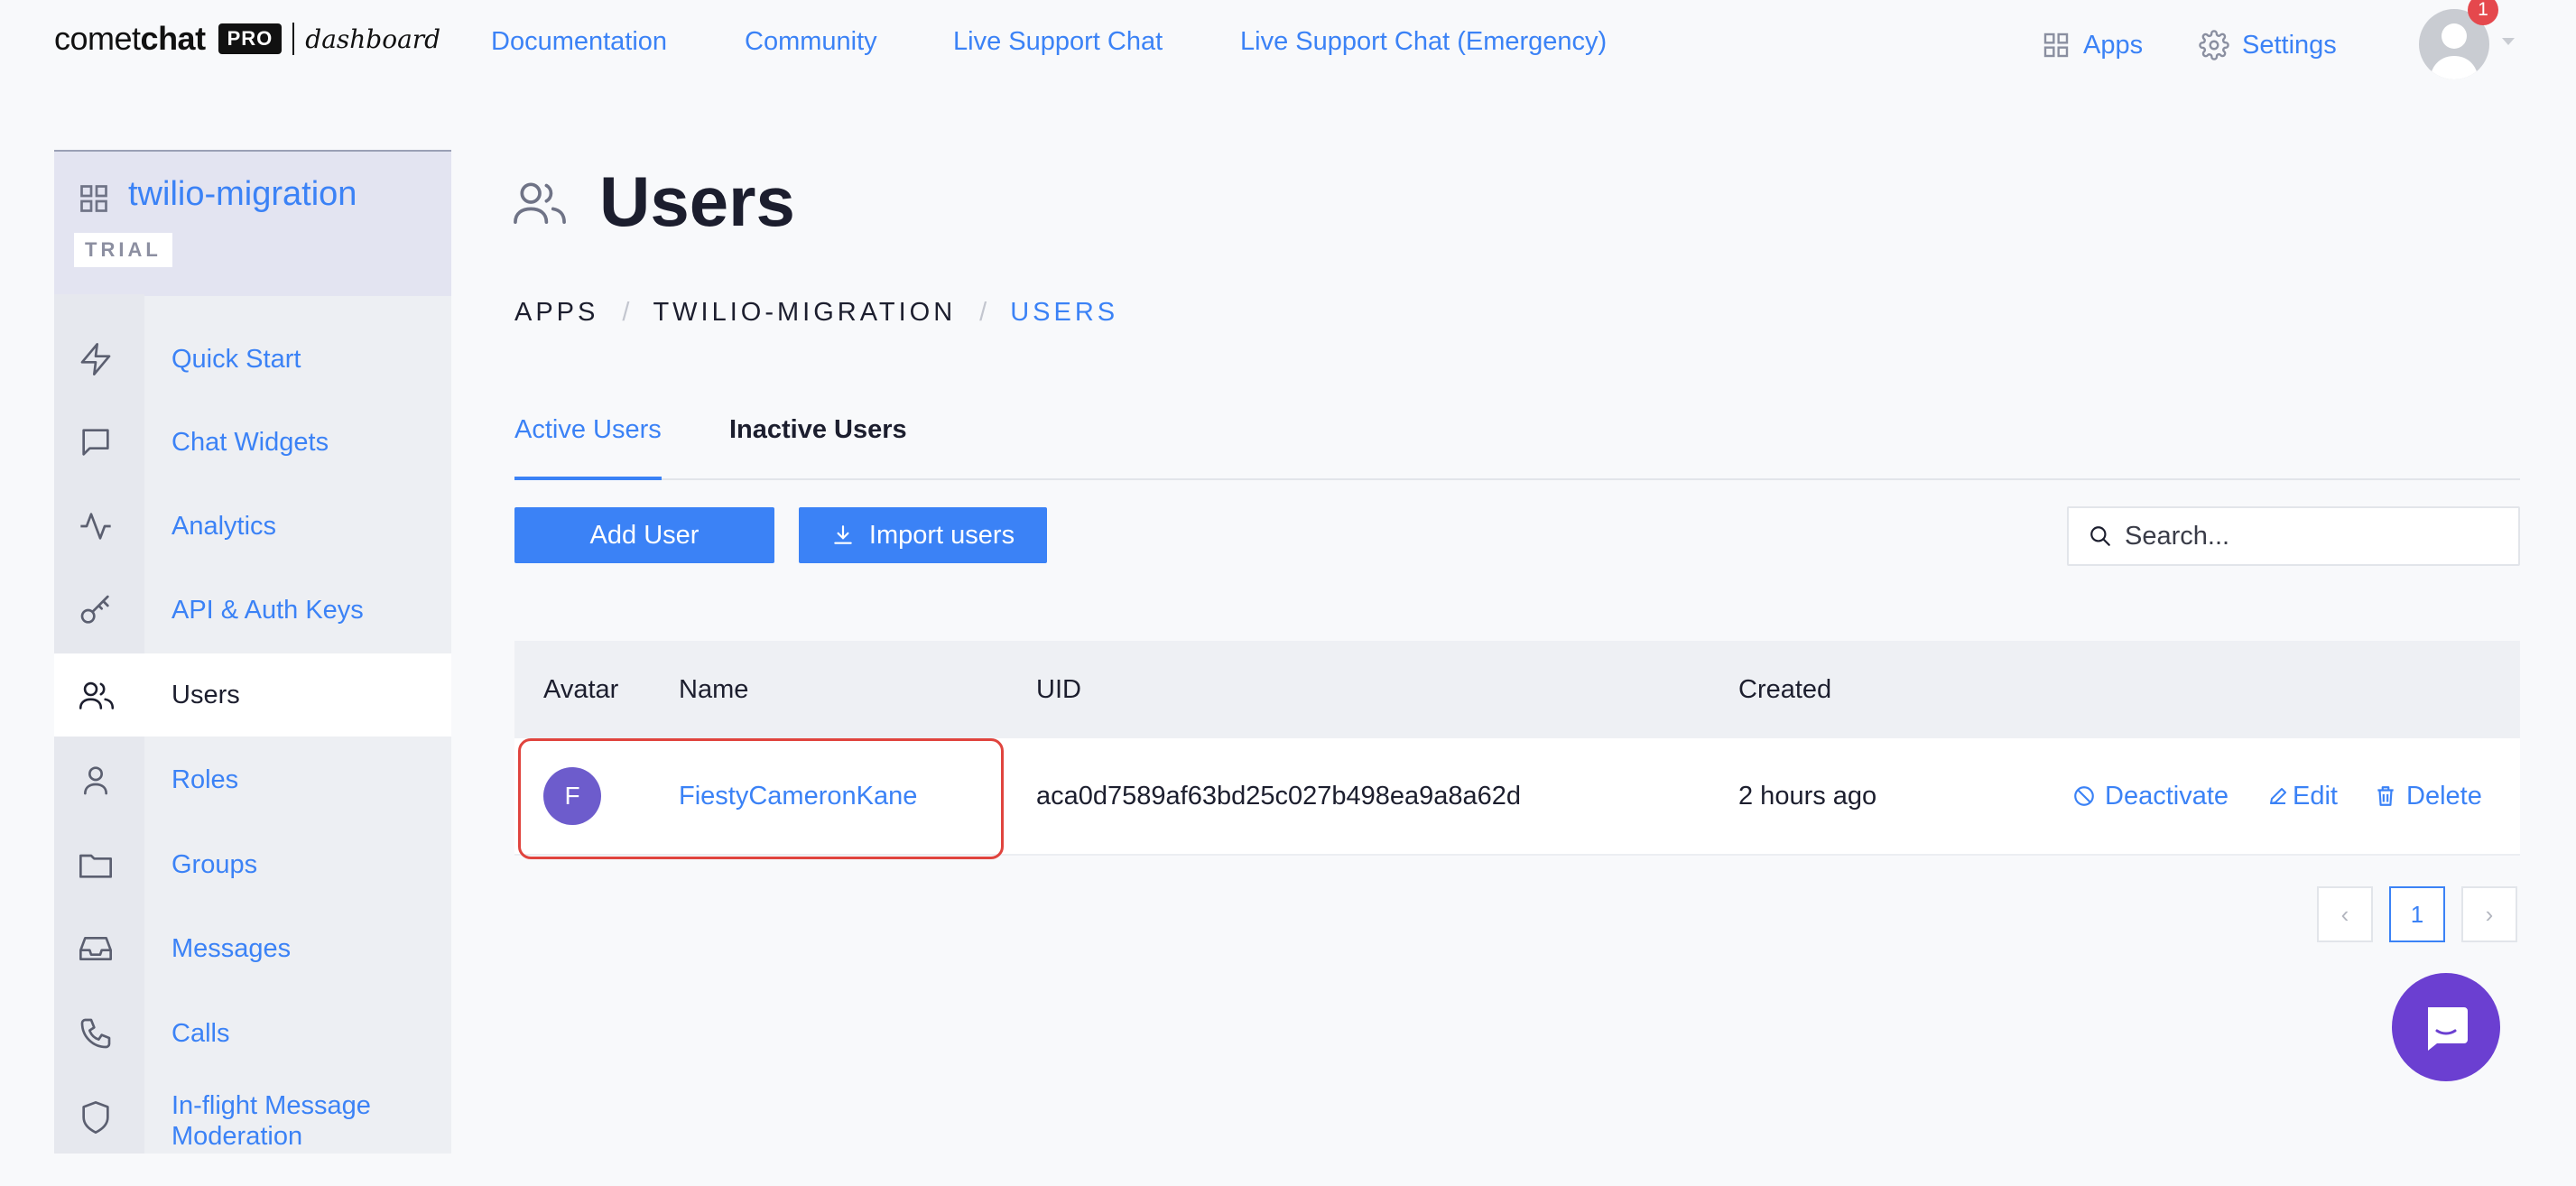 This screenshot has width=2576, height=1186. I want to click on profile-dropdown-caret, so click(2508, 42).